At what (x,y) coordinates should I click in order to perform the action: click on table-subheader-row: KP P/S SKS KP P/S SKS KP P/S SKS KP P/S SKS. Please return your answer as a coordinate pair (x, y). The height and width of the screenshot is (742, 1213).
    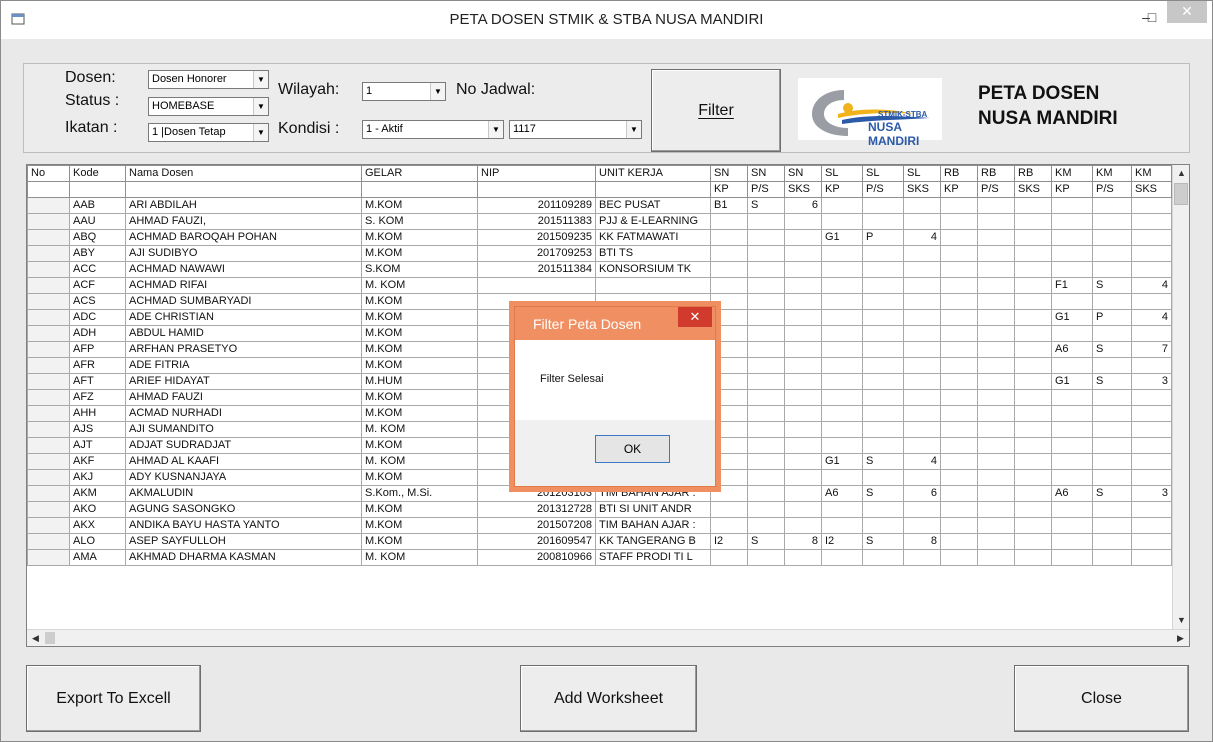
    Looking at the image, I should click on (599, 189).